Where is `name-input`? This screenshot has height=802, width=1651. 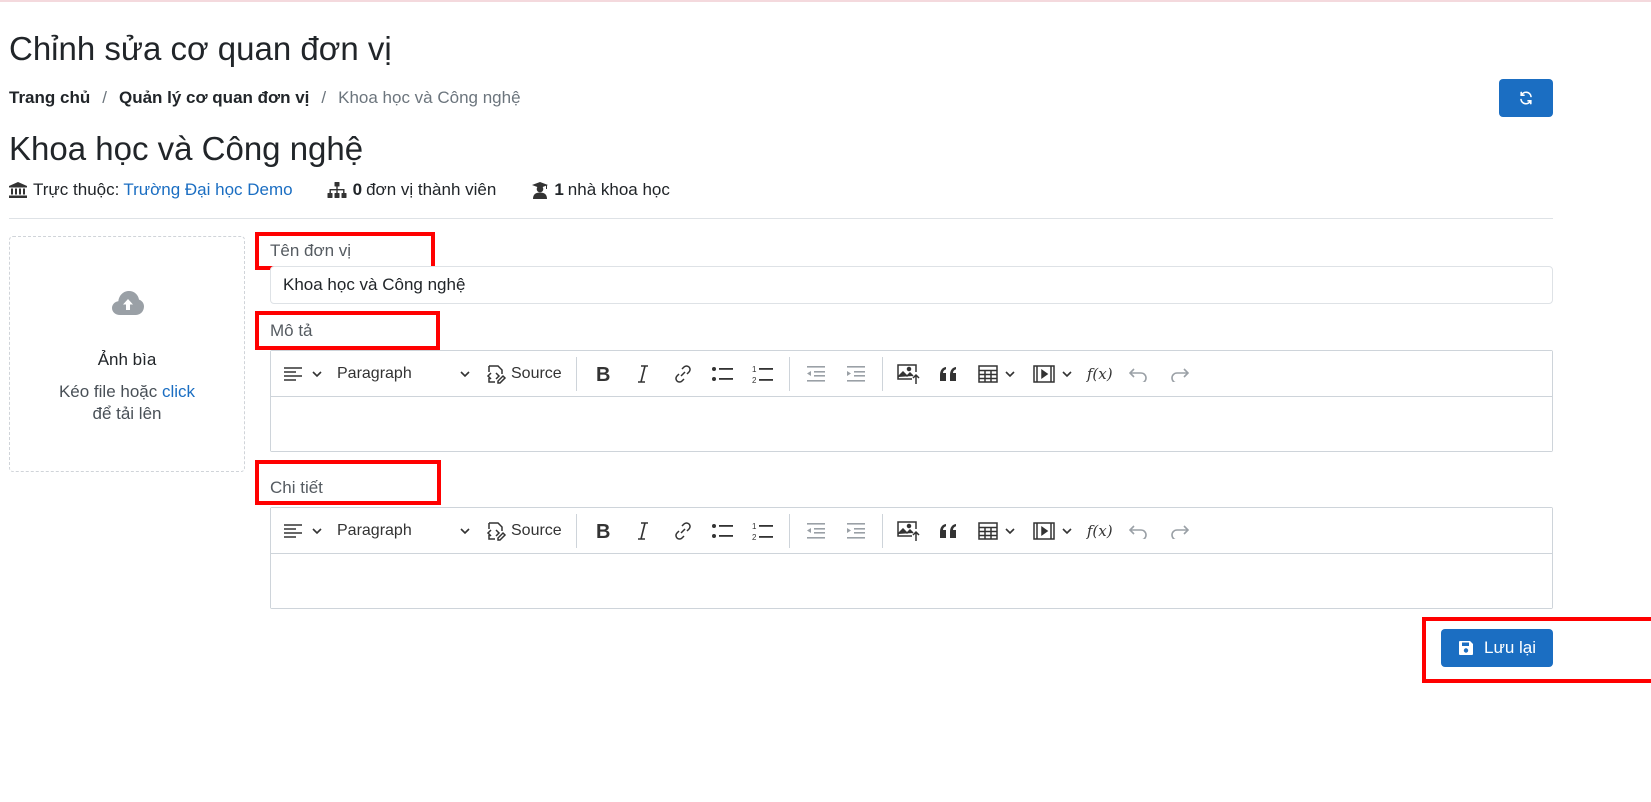
name-input is located at coordinates (911, 285).